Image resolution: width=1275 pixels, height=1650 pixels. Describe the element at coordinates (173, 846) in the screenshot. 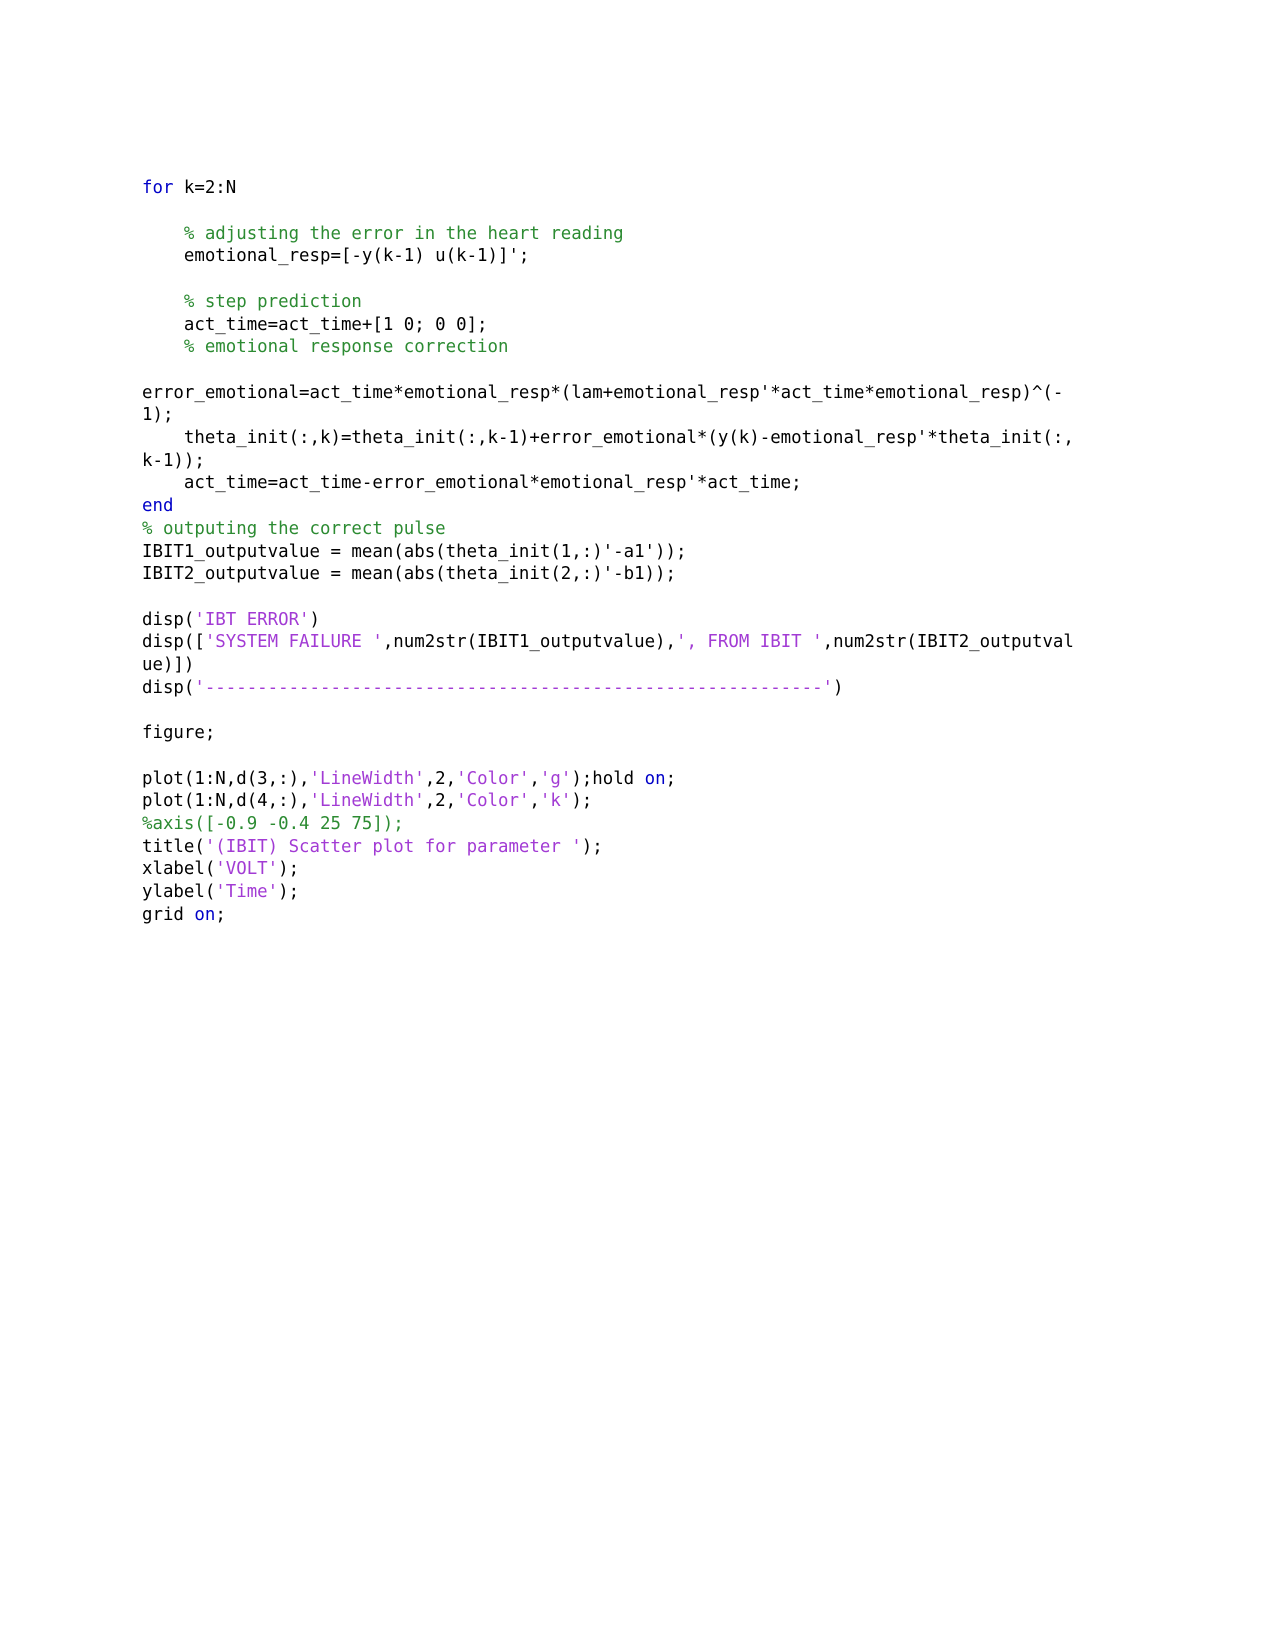

I see `code-token-pl: title(` at that location.